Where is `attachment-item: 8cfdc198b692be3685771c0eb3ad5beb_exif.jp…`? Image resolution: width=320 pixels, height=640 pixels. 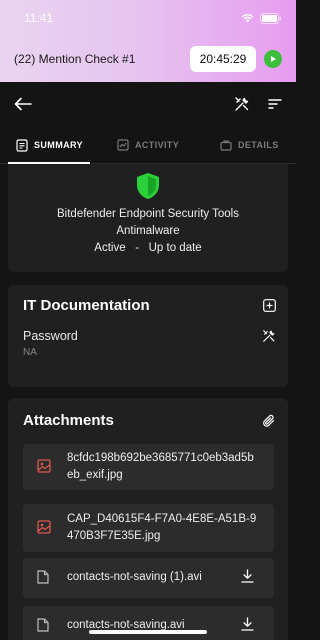 attachment-item: 8cfdc198b692be3685771c0eb3ad5beb_exif.jp… is located at coordinates (148, 467).